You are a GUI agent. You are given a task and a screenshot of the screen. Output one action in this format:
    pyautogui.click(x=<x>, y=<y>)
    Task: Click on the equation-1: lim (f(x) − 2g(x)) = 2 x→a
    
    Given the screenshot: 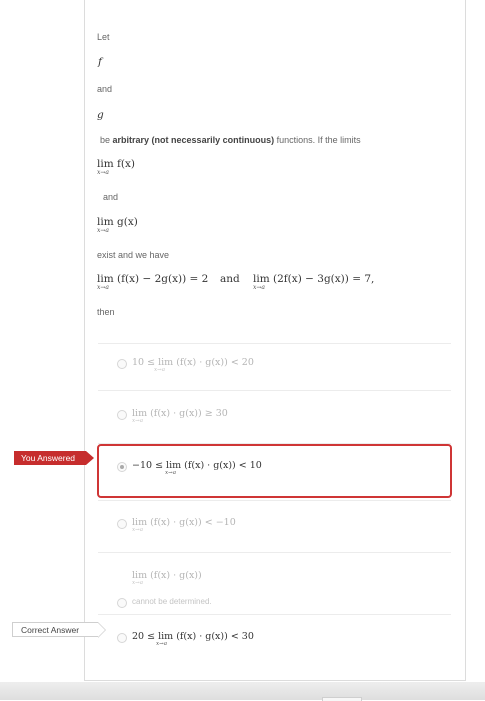 What is the action you would take?
    pyautogui.click(x=153, y=282)
    